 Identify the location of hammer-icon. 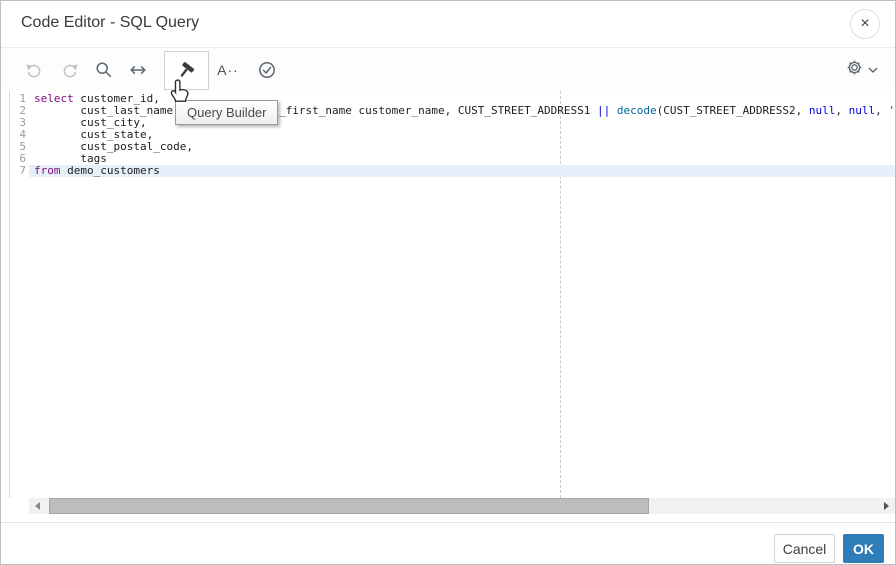
(187, 71).